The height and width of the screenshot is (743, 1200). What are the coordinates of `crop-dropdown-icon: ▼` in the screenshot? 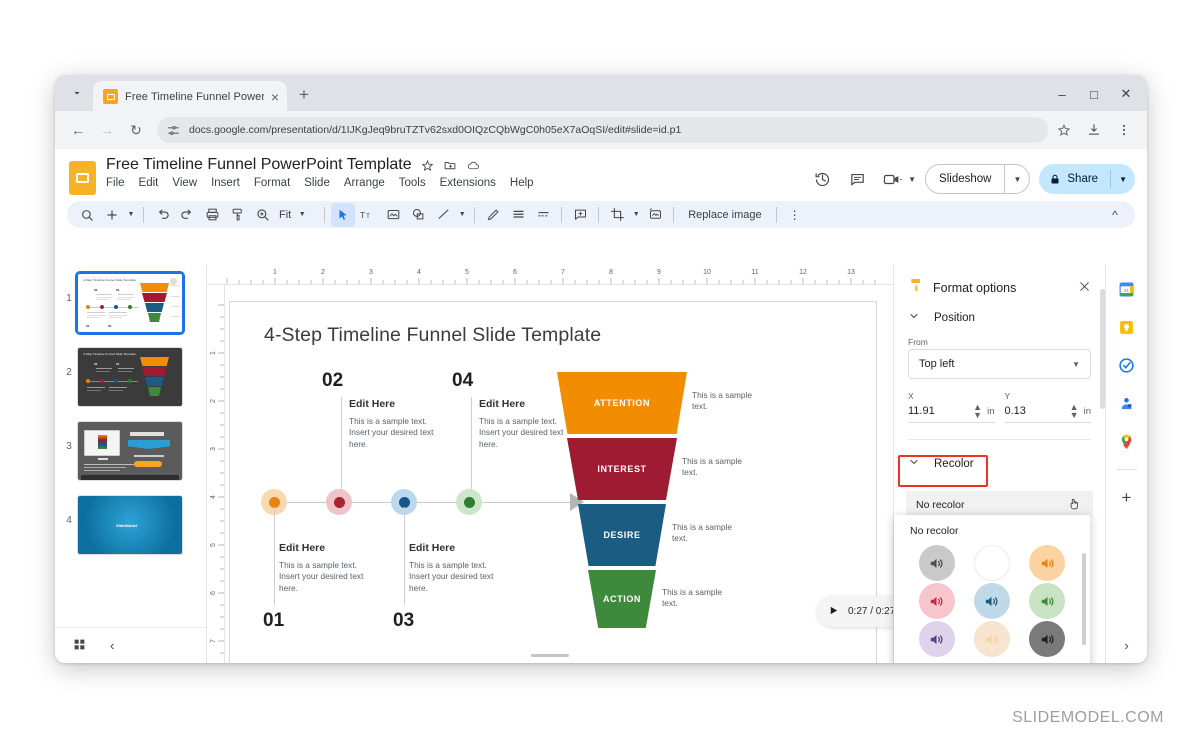 It's located at (636, 215).